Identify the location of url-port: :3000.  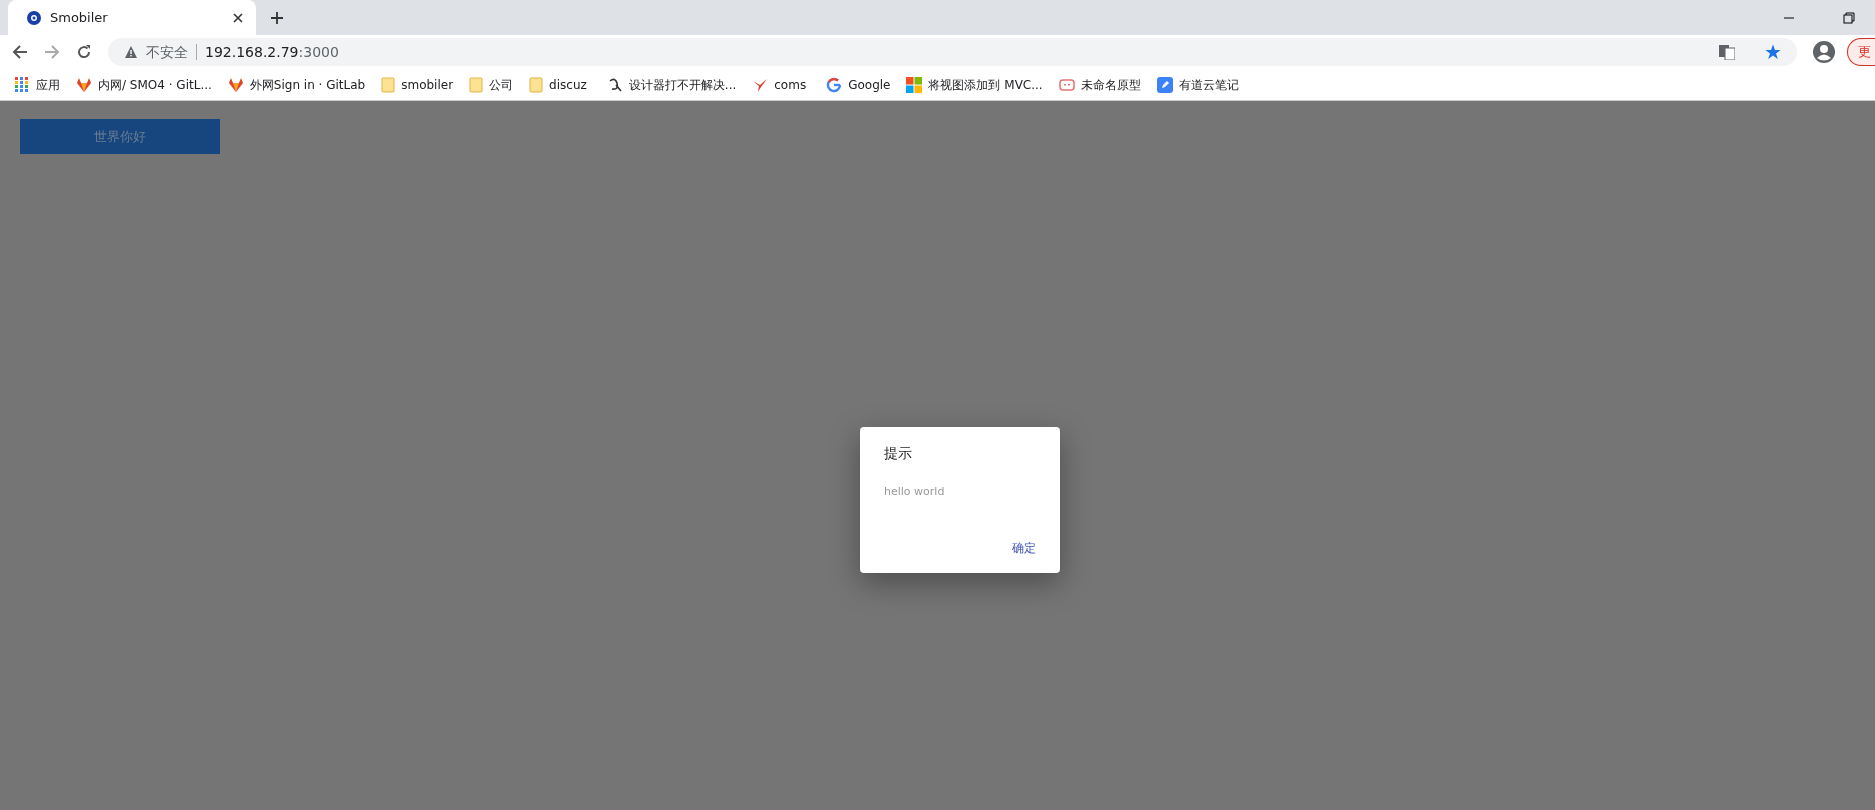
(318, 51).